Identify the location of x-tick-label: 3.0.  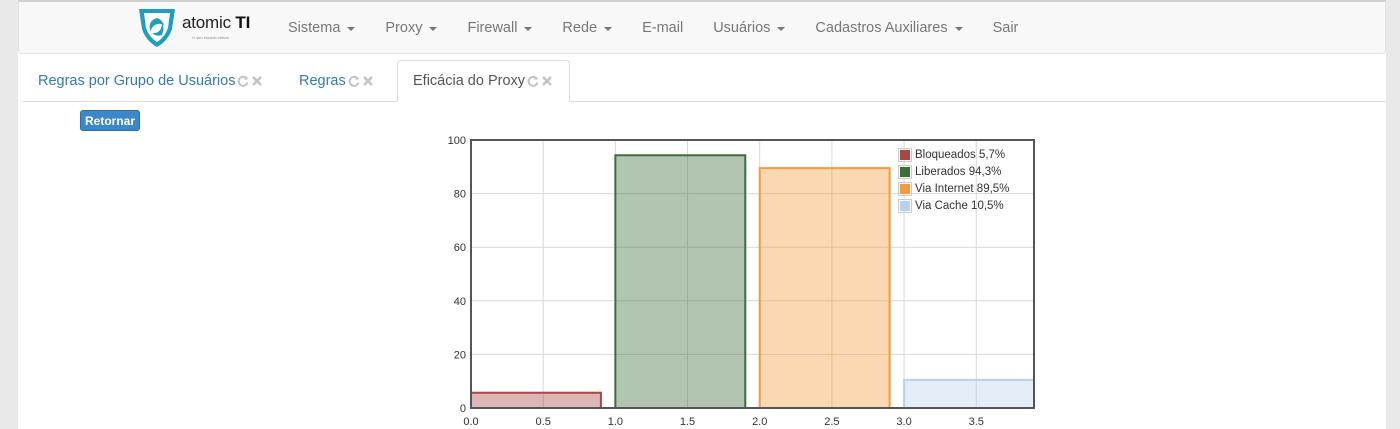
(903, 422).